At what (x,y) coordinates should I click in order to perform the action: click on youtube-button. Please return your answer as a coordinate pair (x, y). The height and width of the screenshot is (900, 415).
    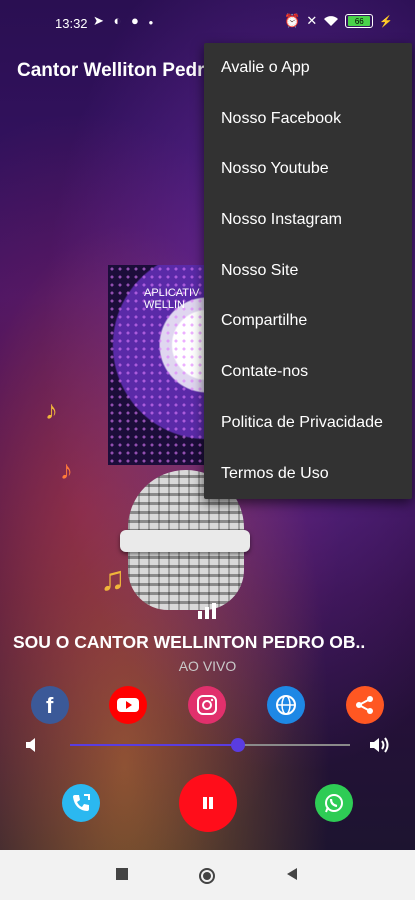
    Looking at the image, I should click on (128, 705).